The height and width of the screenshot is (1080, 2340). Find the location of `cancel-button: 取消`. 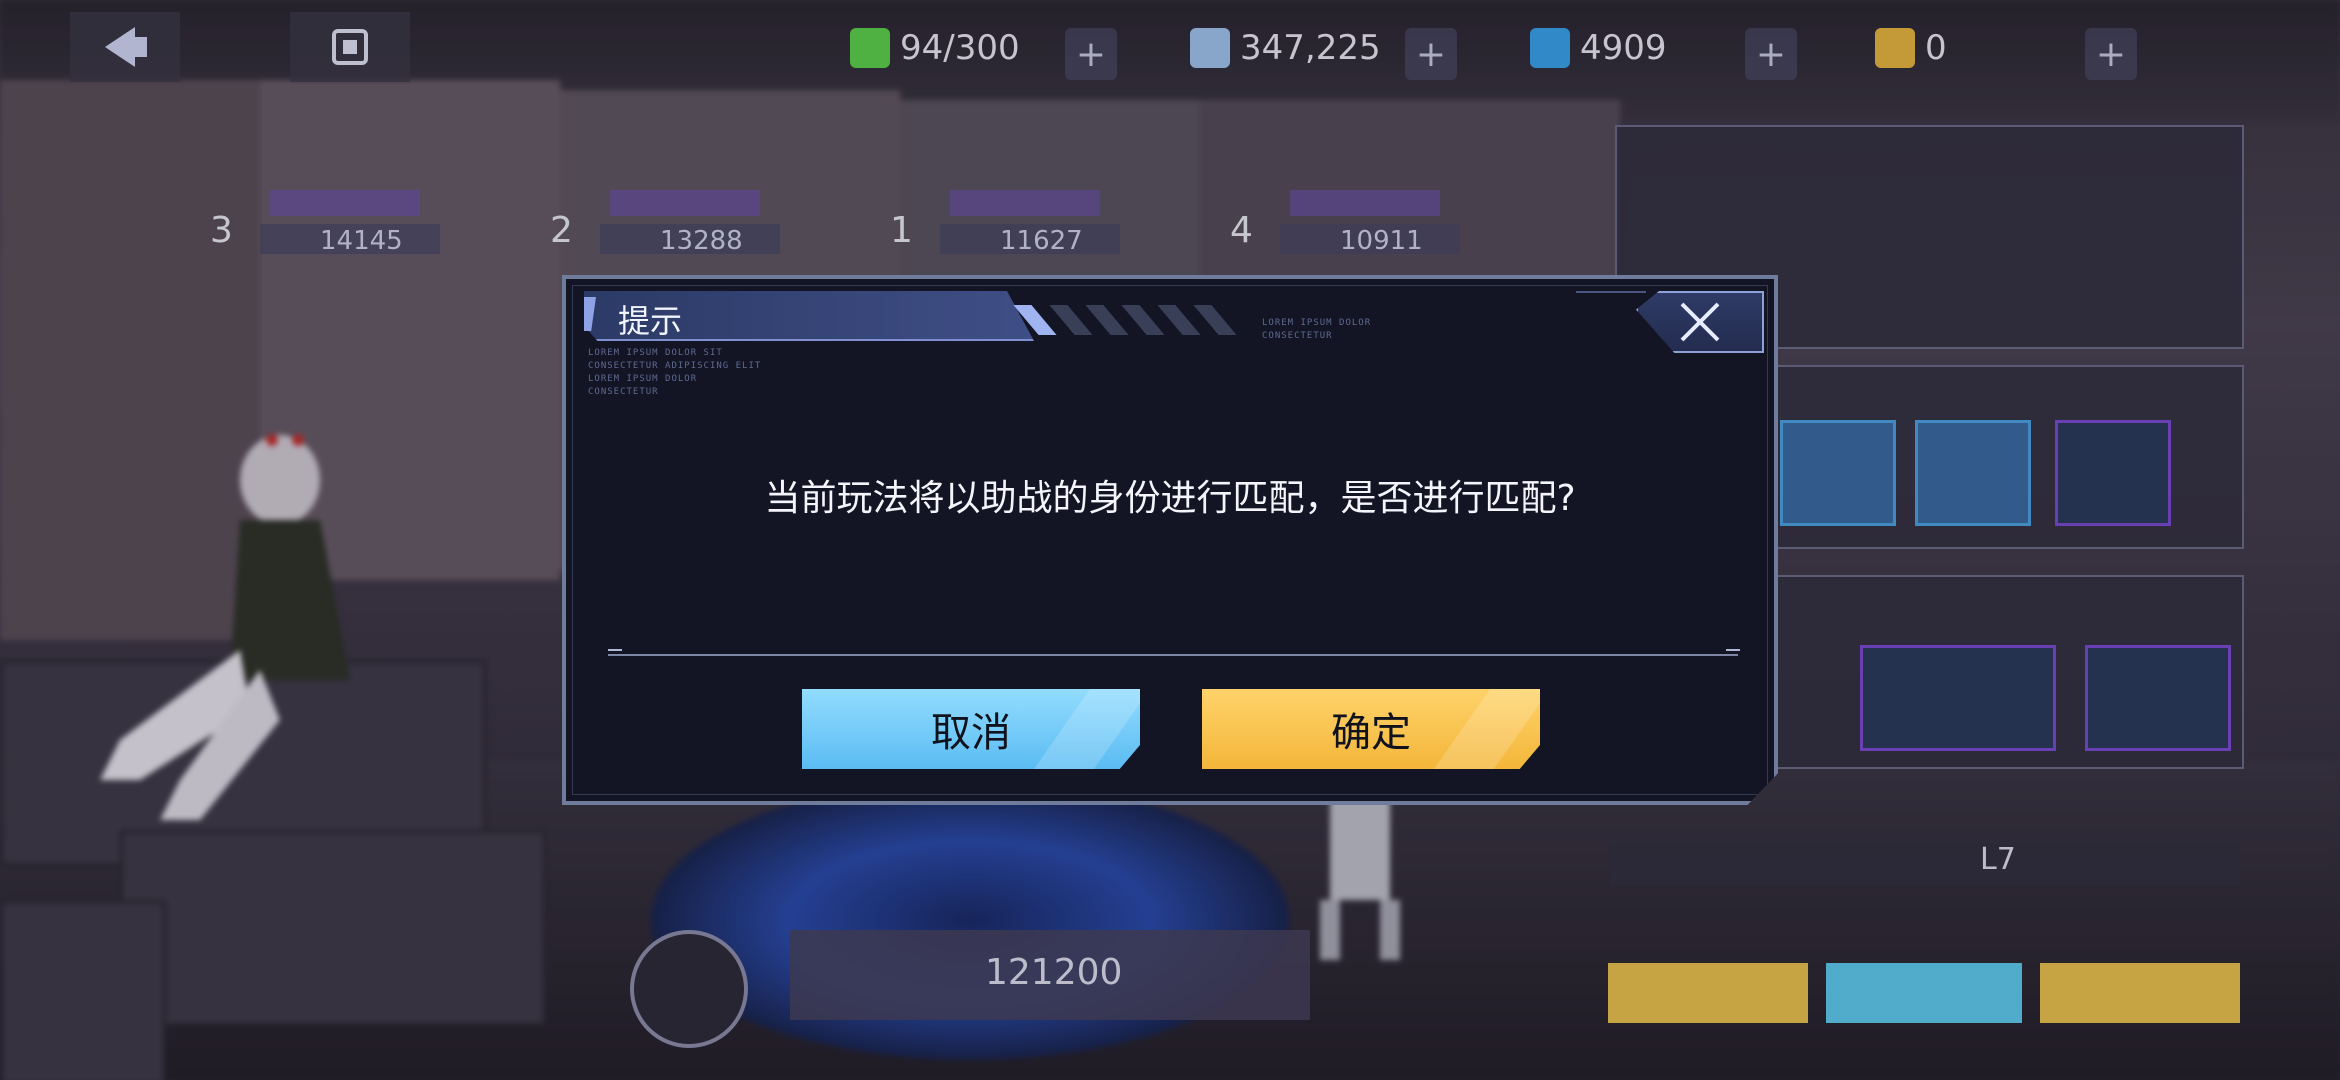

cancel-button: 取消 is located at coordinates (971, 729).